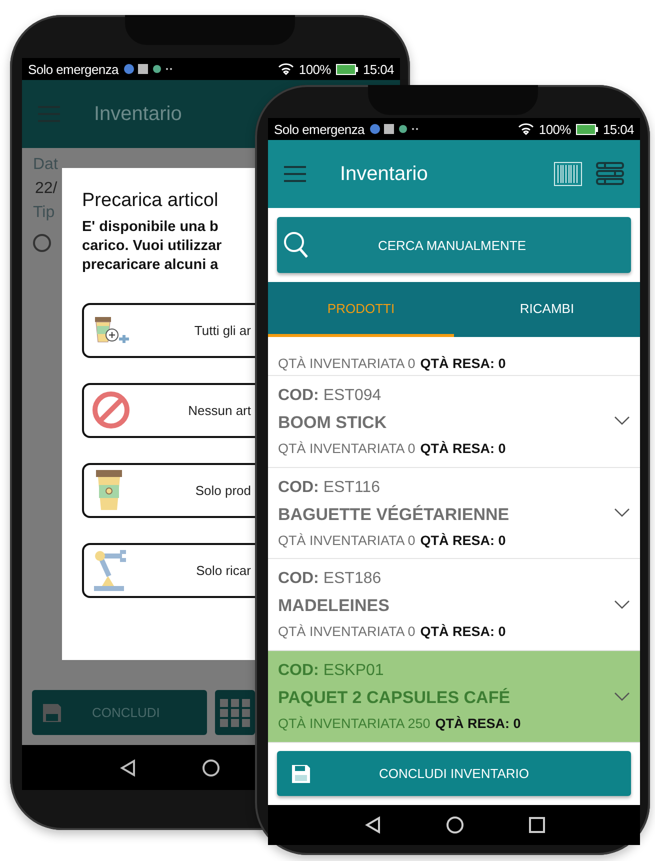 The image size is (655, 861). What do you see at coordinates (547, 309) in the screenshot?
I see `tab: RICAMBI` at bounding box center [547, 309].